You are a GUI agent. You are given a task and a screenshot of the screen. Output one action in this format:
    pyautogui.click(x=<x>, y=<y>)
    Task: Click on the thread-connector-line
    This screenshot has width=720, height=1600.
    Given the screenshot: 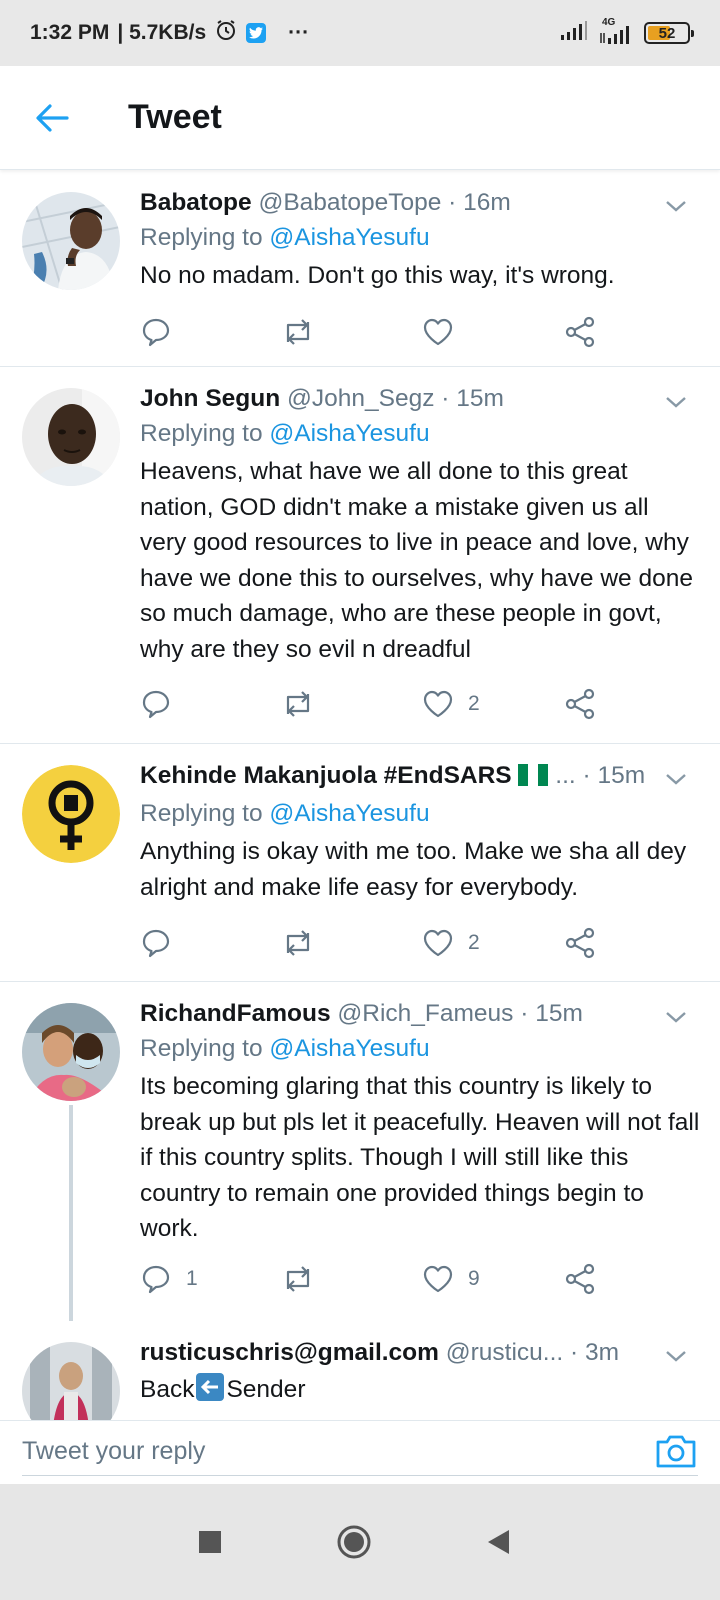 What is the action you would take?
    pyautogui.click(x=71, y=1213)
    